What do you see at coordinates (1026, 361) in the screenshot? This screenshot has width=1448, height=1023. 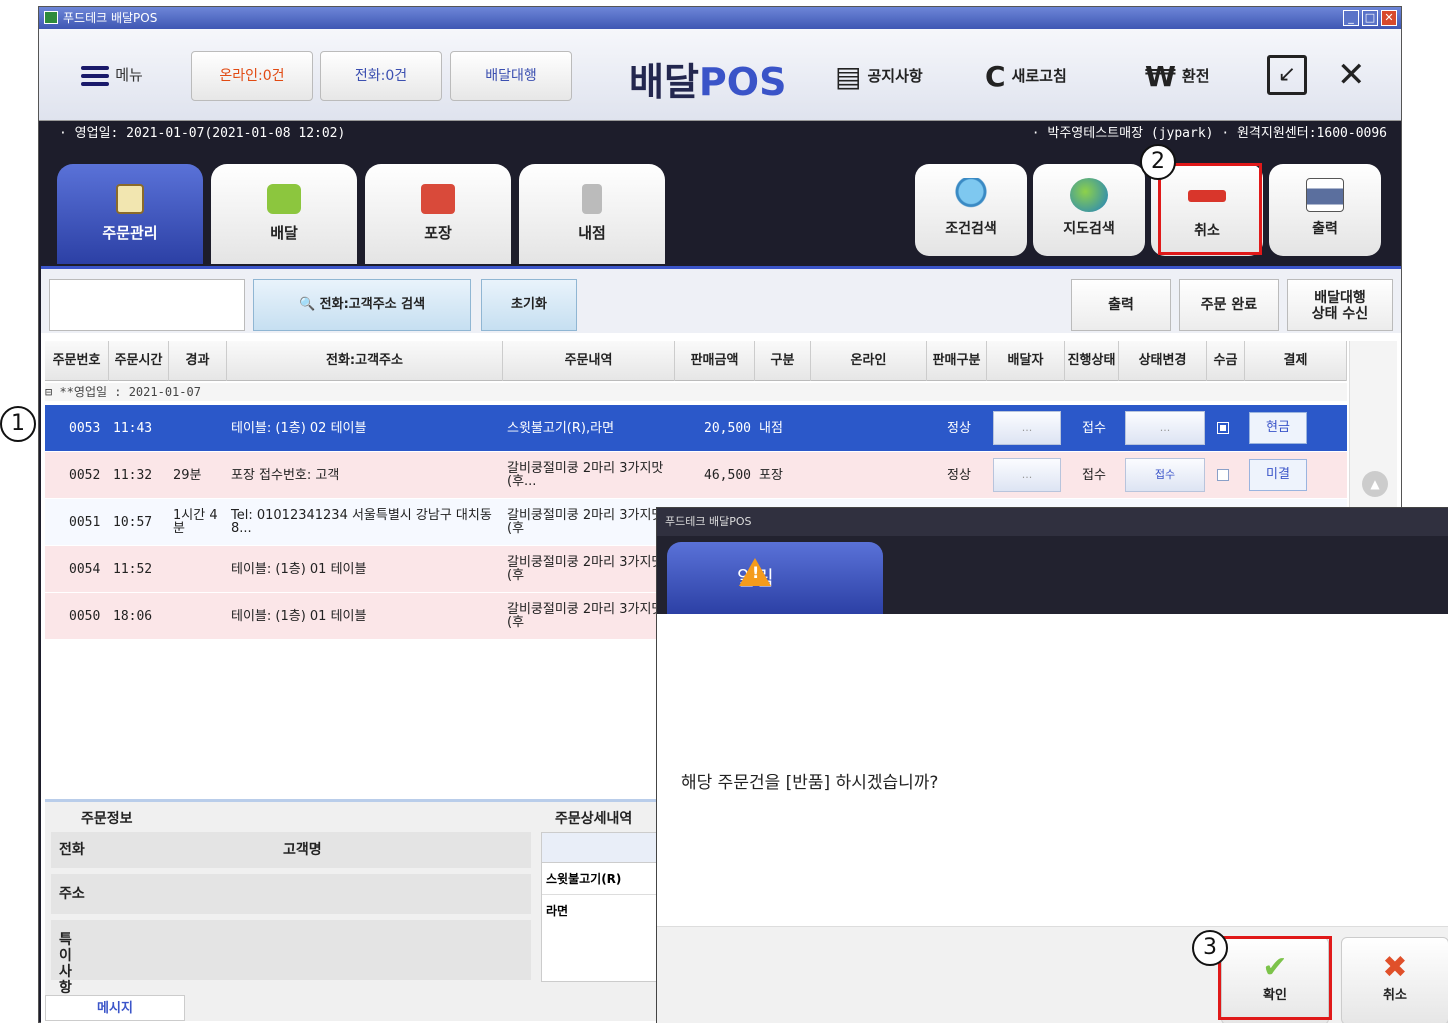 I see `col-rider: 배달자` at bounding box center [1026, 361].